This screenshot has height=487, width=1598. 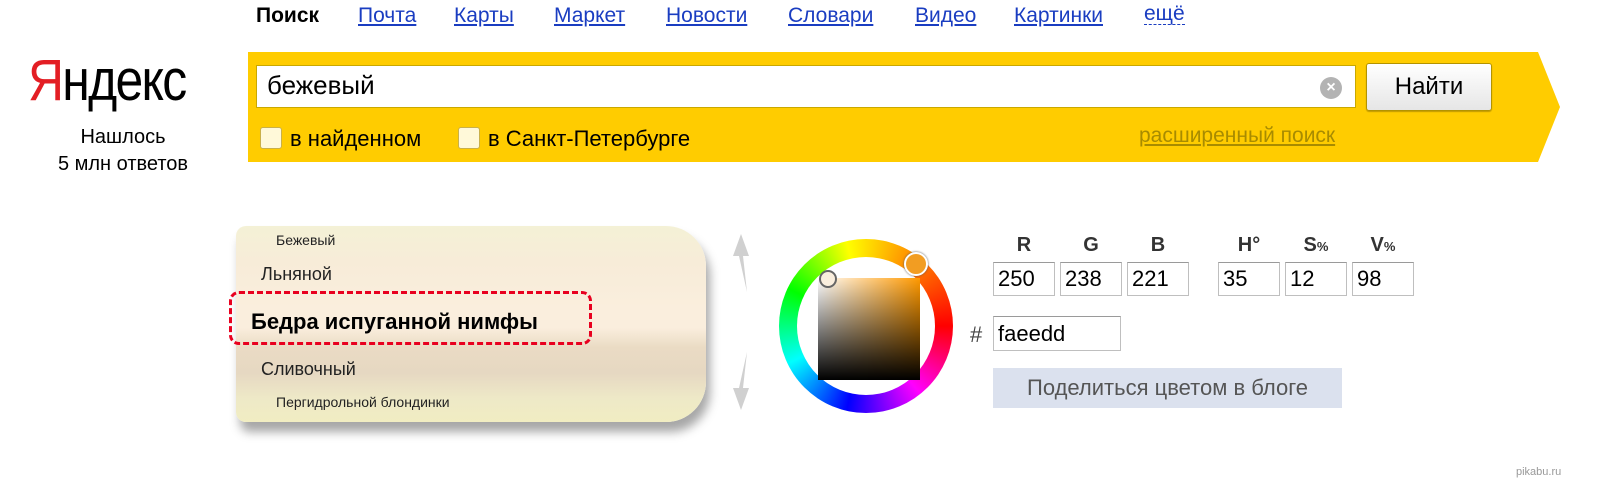 What do you see at coordinates (1383, 279) in the screenshot?
I see `value-field: 98` at bounding box center [1383, 279].